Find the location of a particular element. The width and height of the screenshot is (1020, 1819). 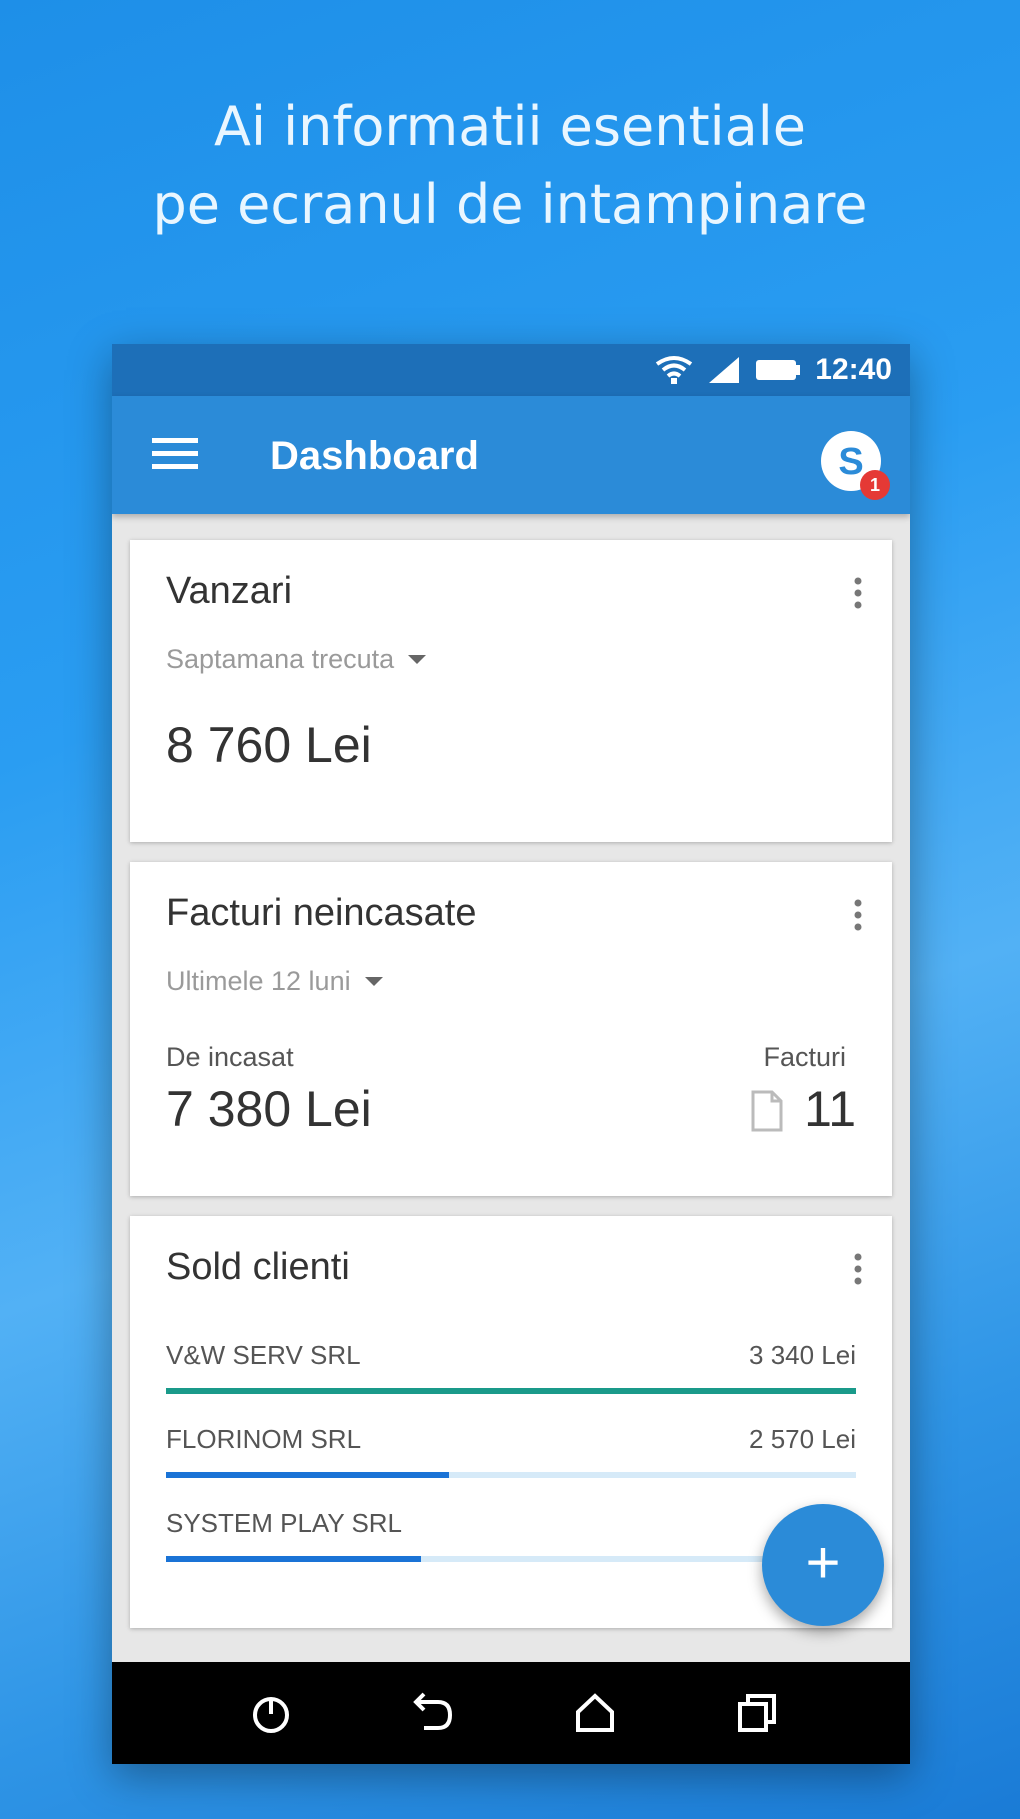

client-name: SYSTEM PLAY SRL is located at coordinates (284, 1523).